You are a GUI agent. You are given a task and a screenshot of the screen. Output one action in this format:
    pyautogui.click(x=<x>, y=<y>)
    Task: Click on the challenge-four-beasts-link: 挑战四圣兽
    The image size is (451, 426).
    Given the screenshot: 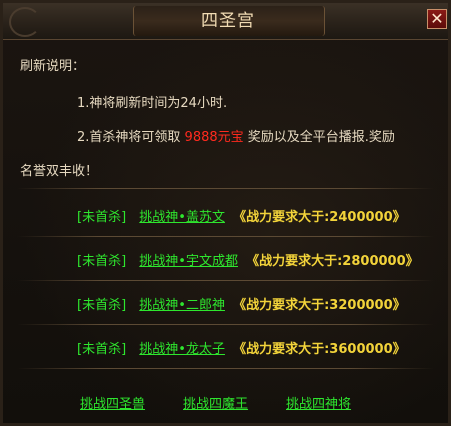 What is the action you would take?
    pyautogui.click(x=112, y=402)
    